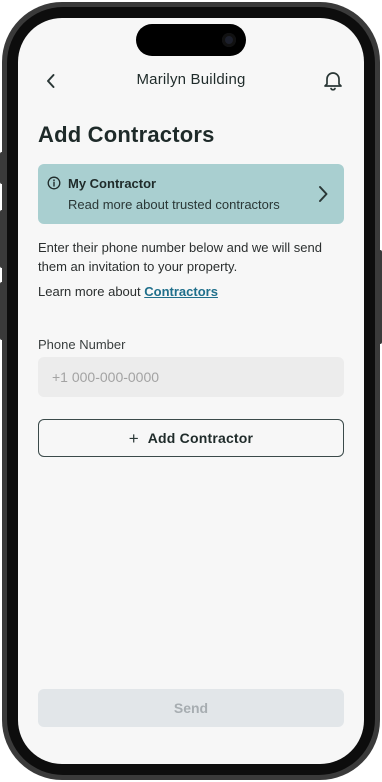  What do you see at coordinates (2, 311) in the screenshot?
I see `side-button-volume-down` at bounding box center [2, 311].